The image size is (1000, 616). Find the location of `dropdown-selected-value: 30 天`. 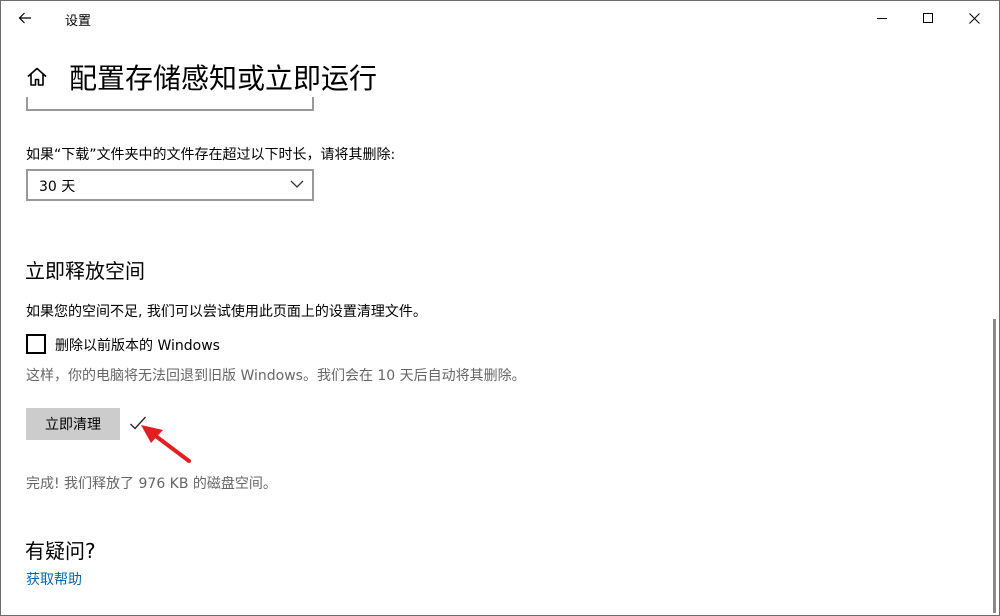

dropdown-selected-value: 30 天 is located at coordinates (57, 187).